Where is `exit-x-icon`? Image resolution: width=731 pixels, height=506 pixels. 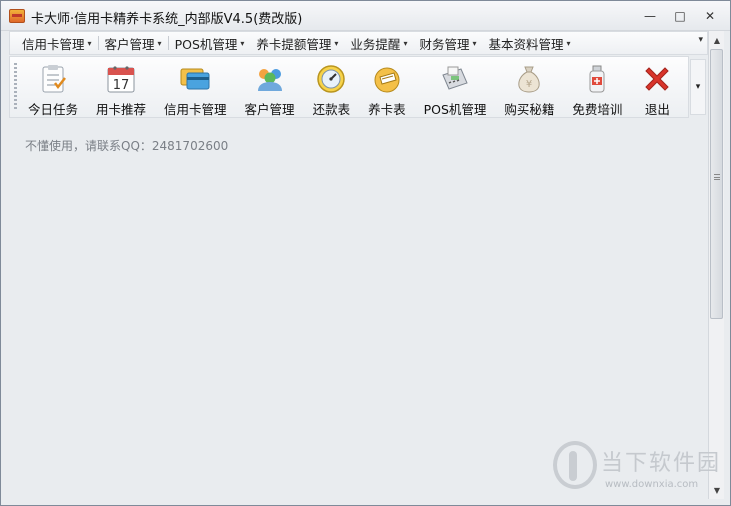
exit-x-icon is located at coordinates (657, 79).